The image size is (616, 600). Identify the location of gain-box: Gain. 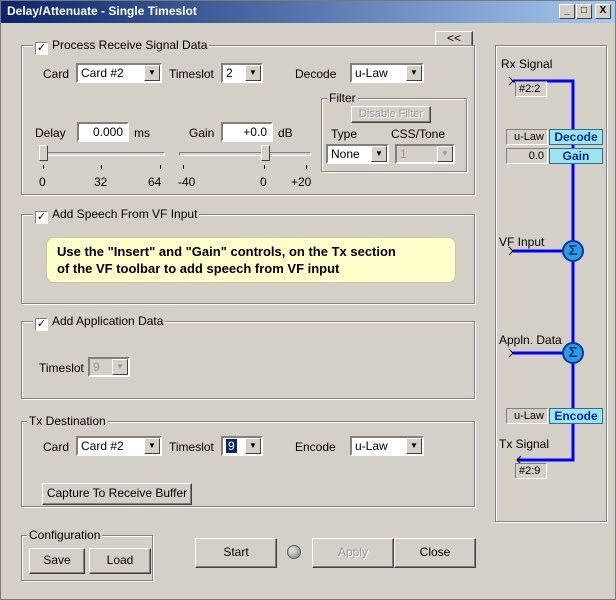
(576, 156).